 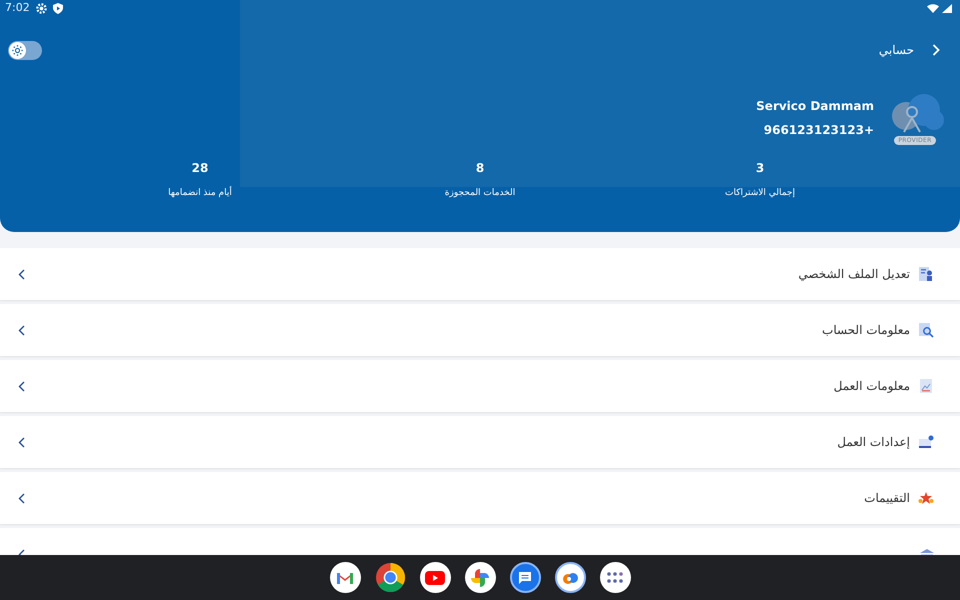 What do you see at coordinates (480, 168) in the screenshot?
I see `stat-value: 8` at bounding box center [480, 168].